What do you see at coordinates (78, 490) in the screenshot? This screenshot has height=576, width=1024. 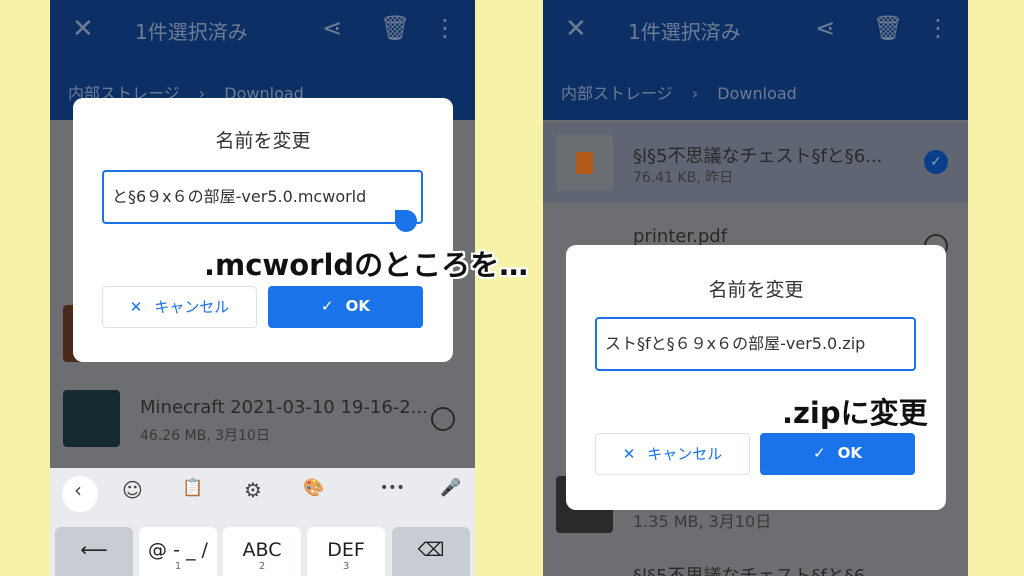 I see `chevron-left-icon: ‹` at bounding box center [78, 490].